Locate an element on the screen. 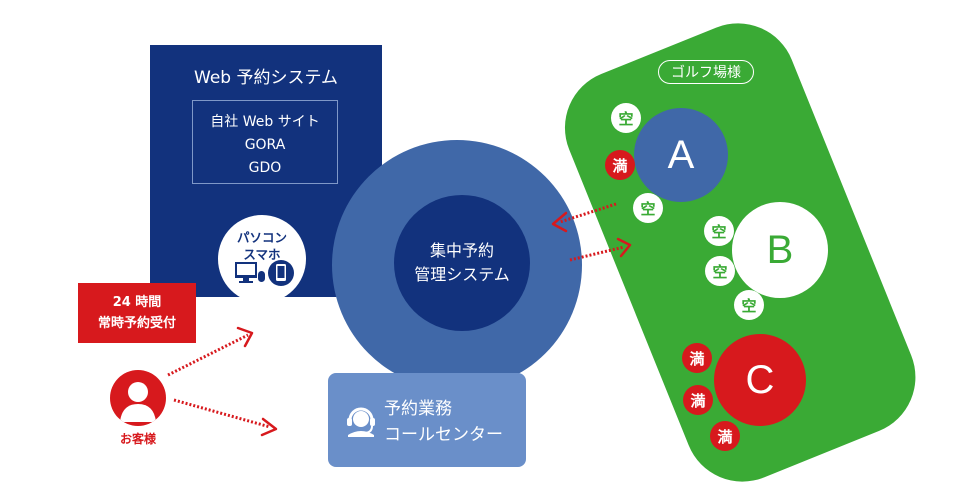 Image resolution: width=980 pixels, height=499 pixels. arrow-customer-to-callcenter is located at coordinates (222, 413).